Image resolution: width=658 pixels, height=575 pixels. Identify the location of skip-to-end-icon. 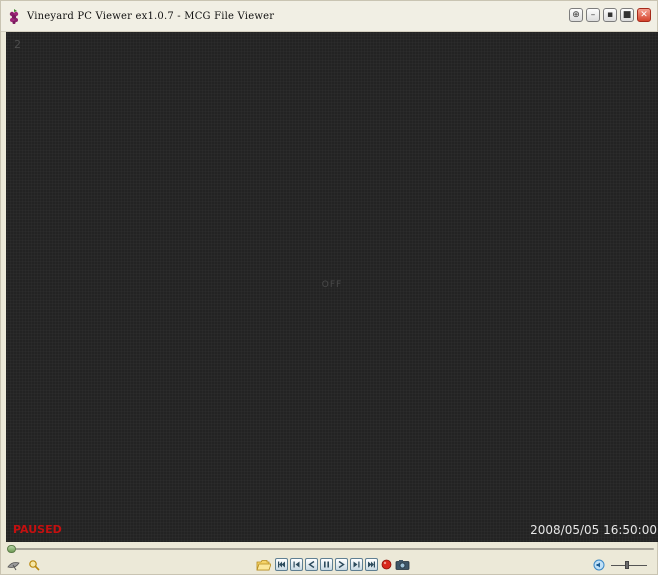
(371, 564).